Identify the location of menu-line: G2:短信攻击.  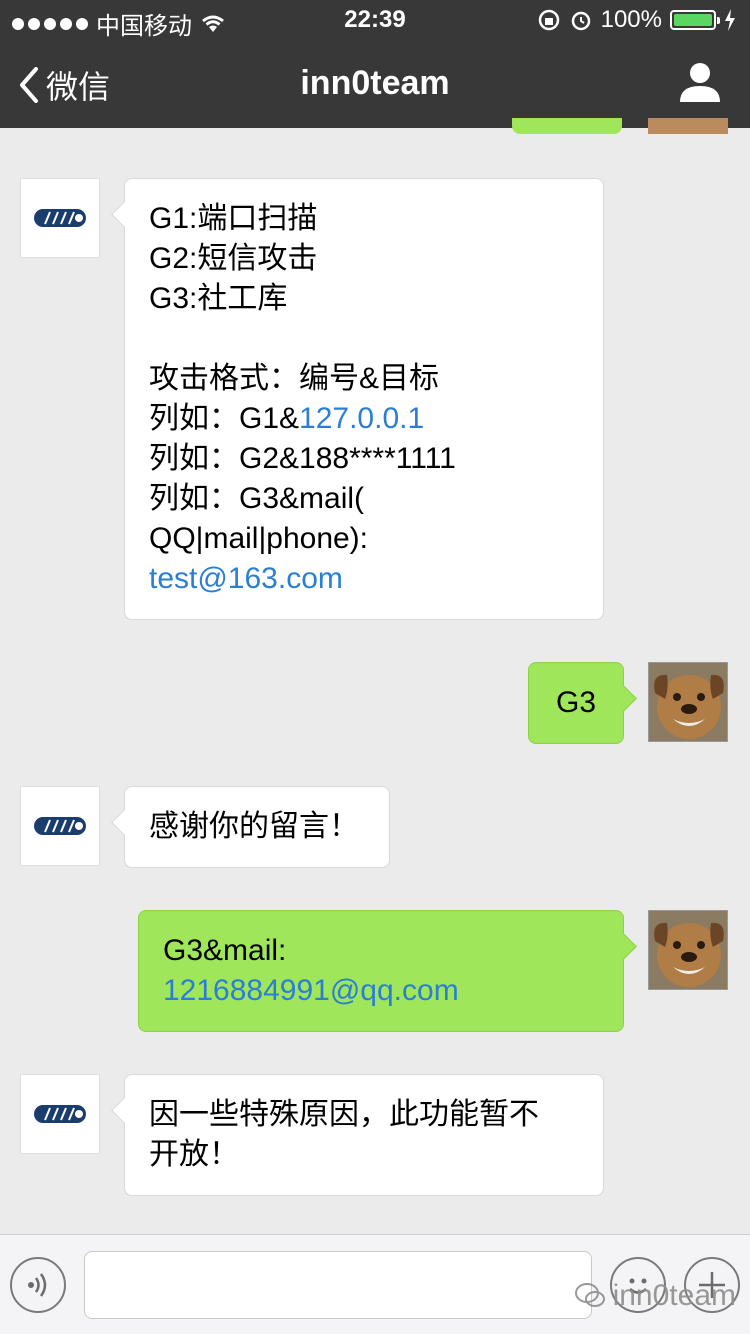
(233, 258).